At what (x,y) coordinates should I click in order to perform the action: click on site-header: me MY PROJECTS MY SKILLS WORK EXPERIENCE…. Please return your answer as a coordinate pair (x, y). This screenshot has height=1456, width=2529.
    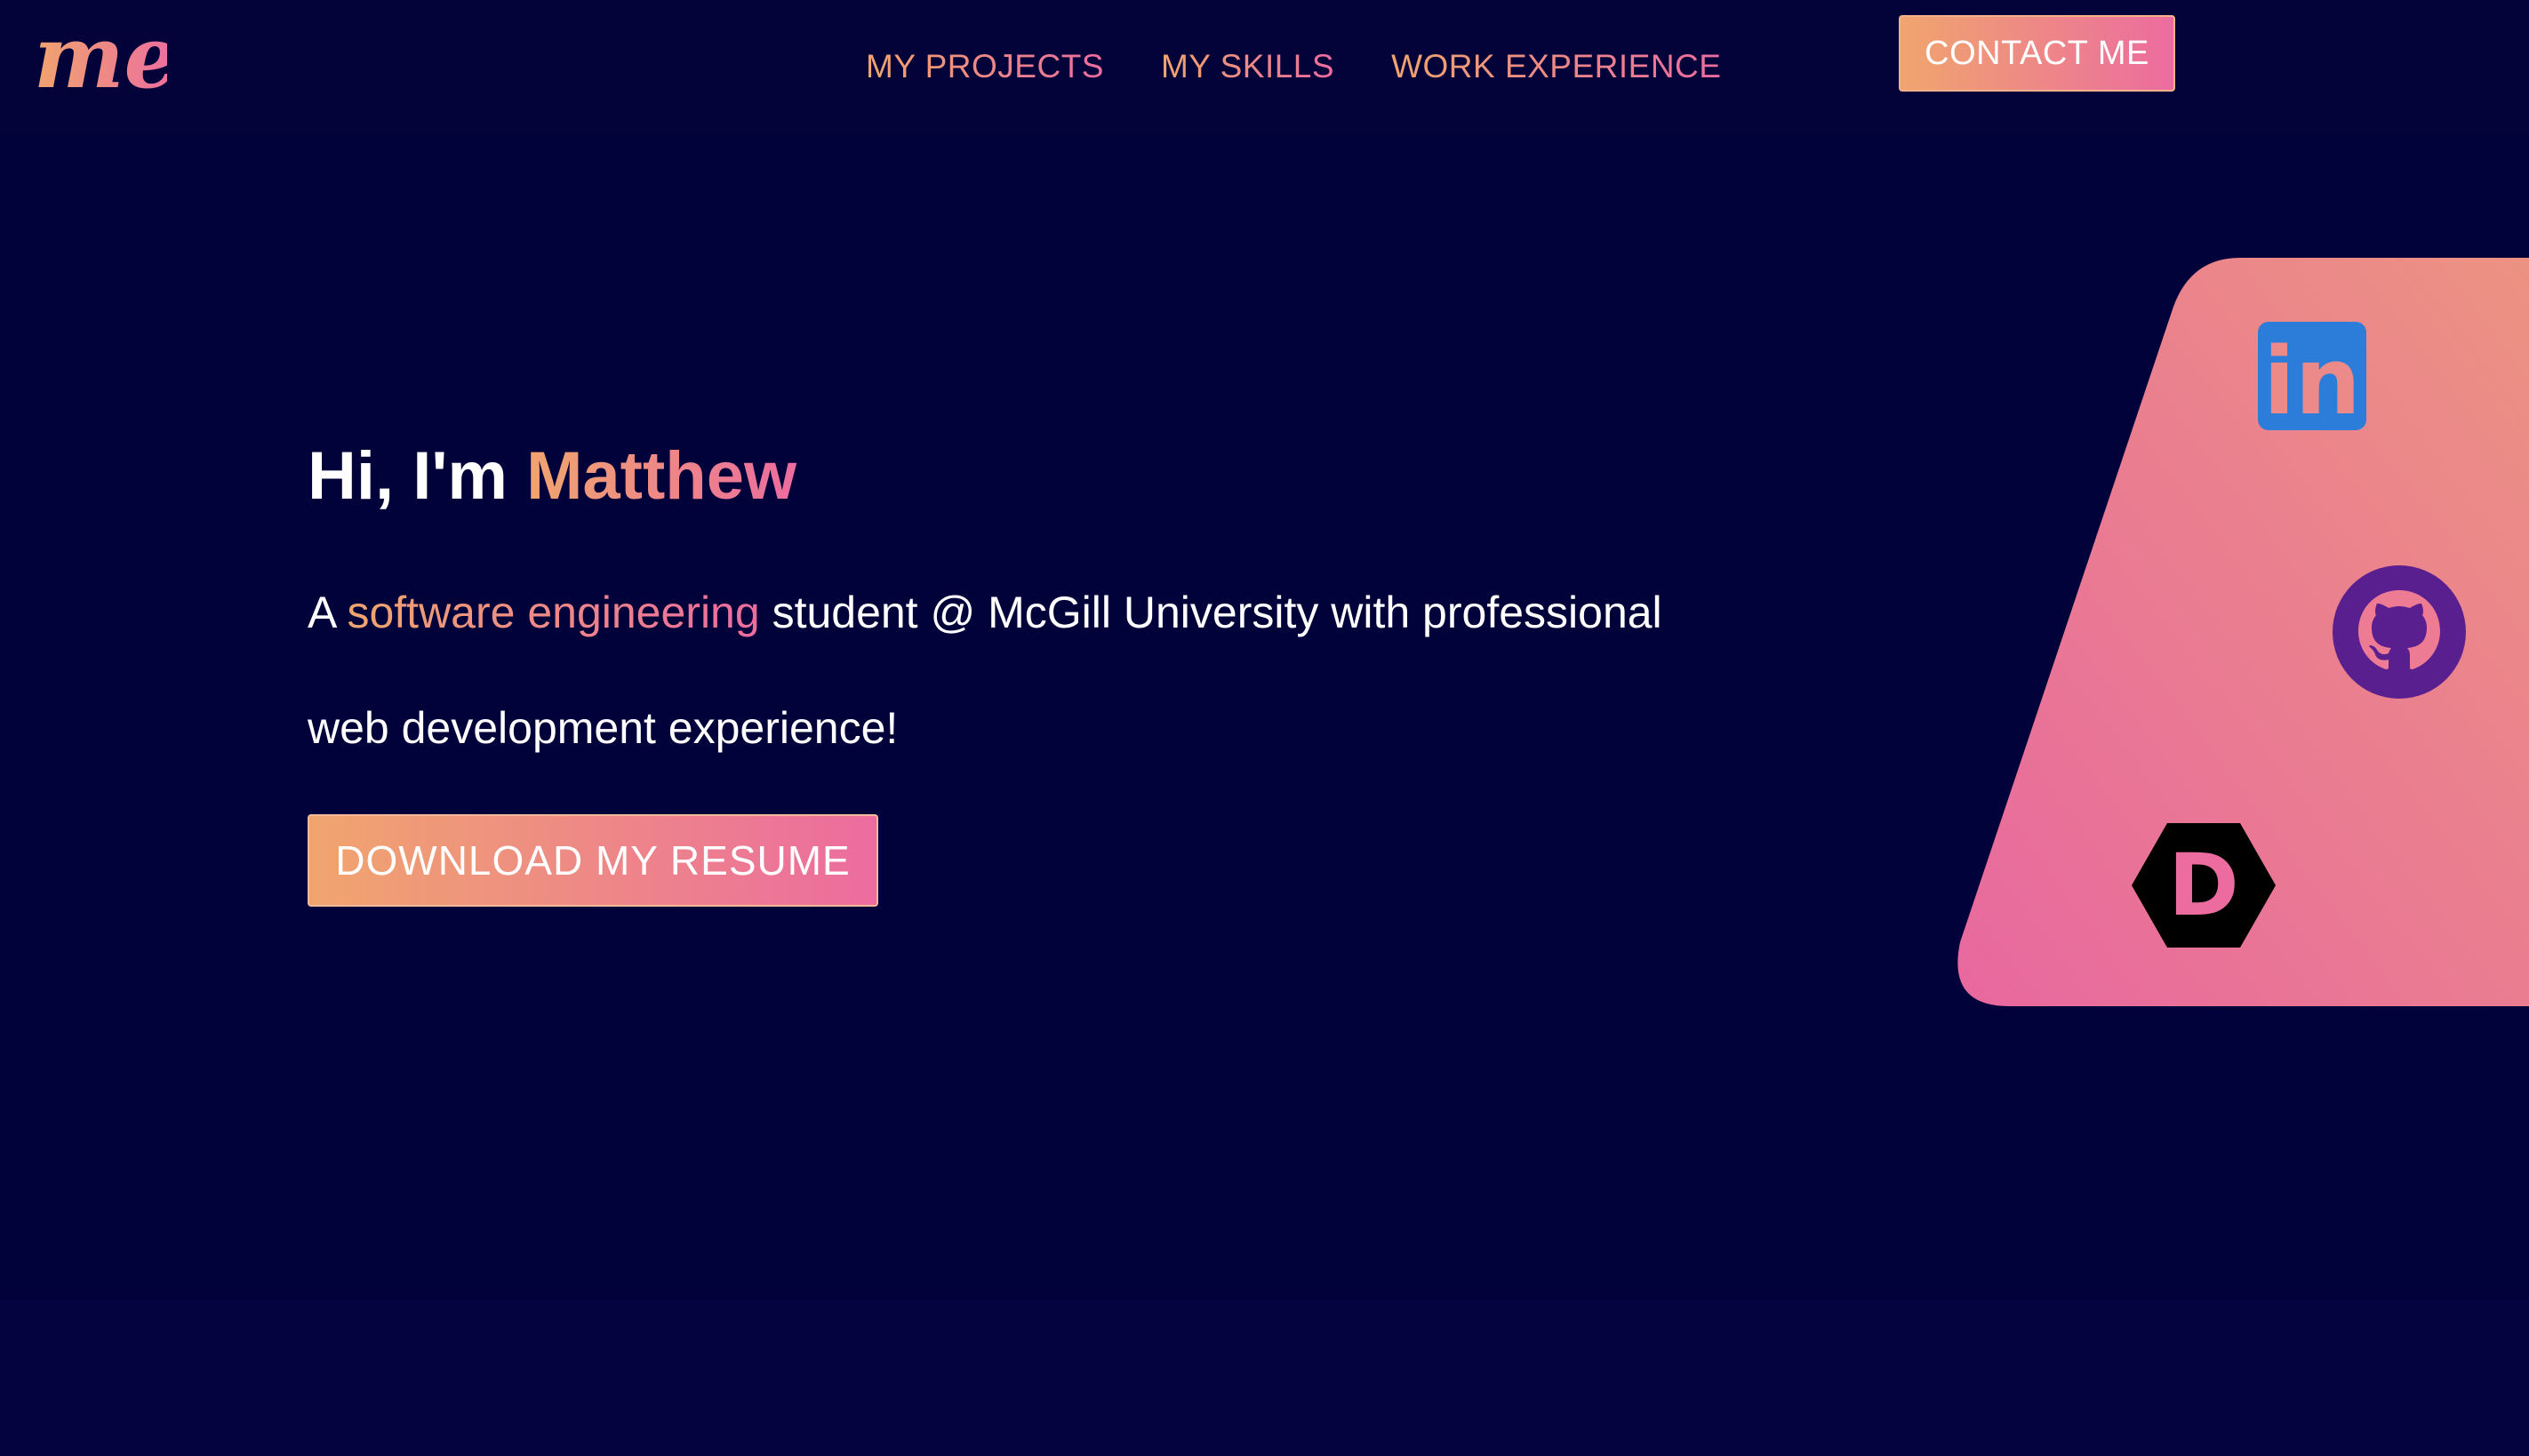
    Looking at the image, I should click on (1264, 66).